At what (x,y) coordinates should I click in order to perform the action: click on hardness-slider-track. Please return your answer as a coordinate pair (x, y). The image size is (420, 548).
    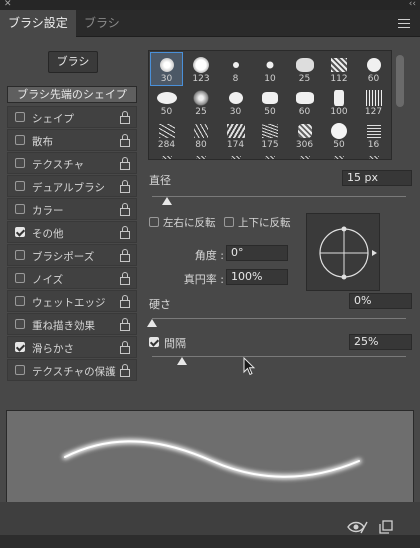
    Looking at the image, I should click on (279, 318).